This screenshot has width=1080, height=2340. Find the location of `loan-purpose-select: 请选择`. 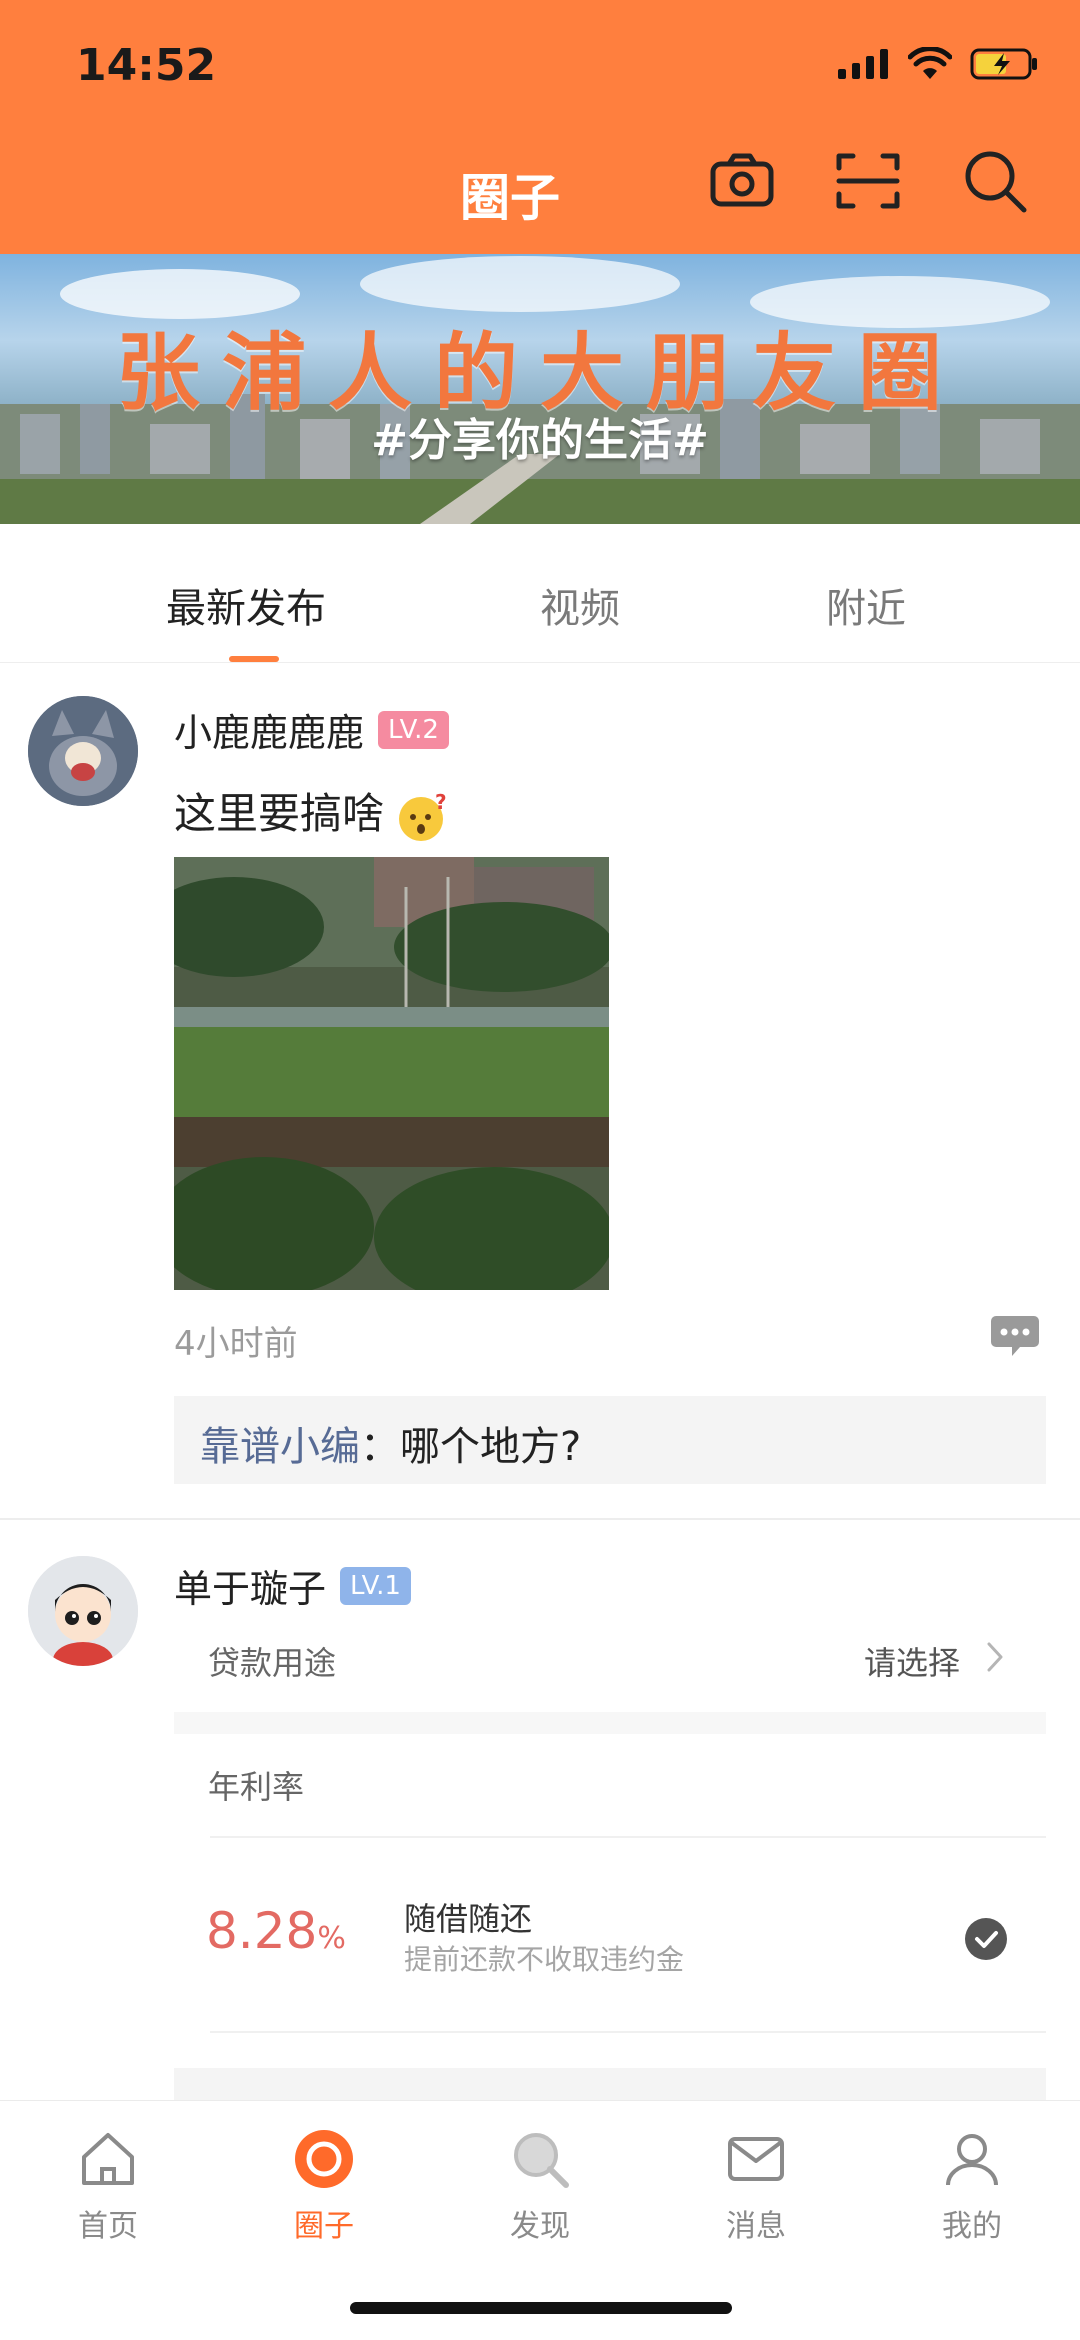

loan-purpose-select: 请选择 is located at coordinates (912, 1661).